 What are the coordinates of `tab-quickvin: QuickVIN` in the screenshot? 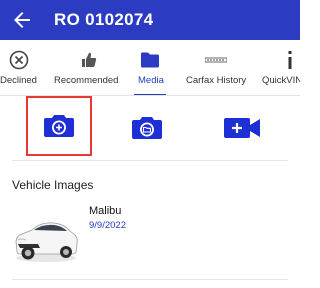 It's located at (279, 67).